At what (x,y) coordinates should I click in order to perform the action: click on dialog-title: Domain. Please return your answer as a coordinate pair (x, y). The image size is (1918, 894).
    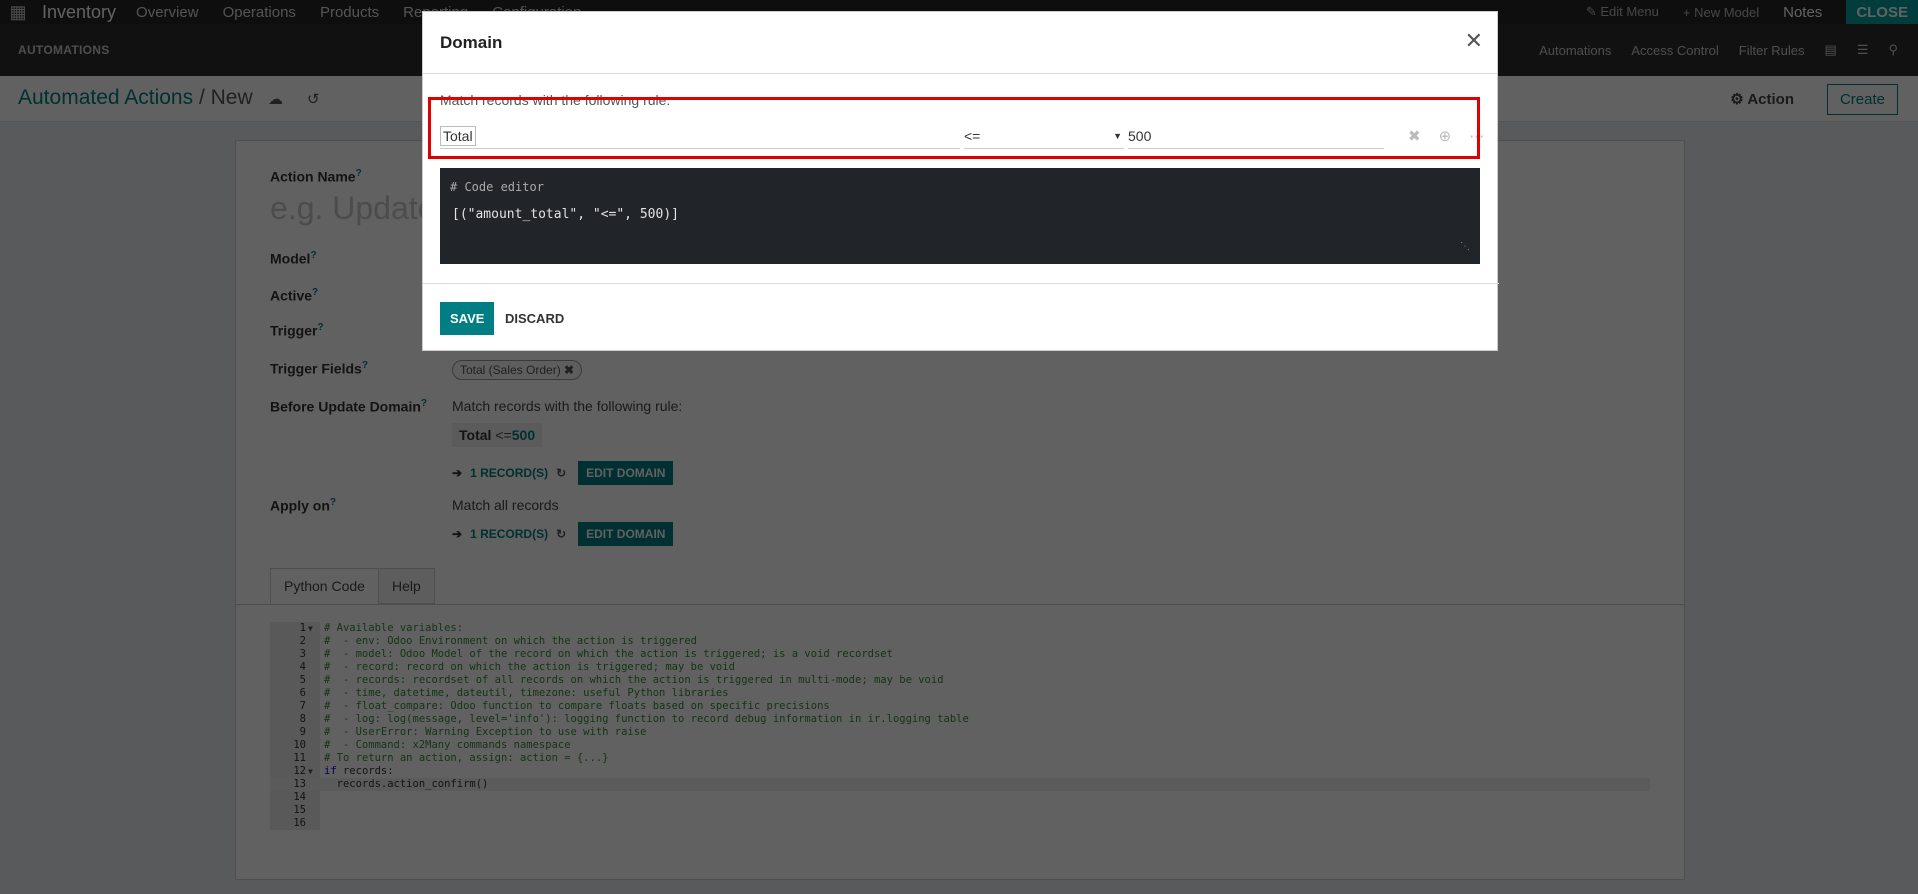
    Looking at the image, I should click on (471, 42).